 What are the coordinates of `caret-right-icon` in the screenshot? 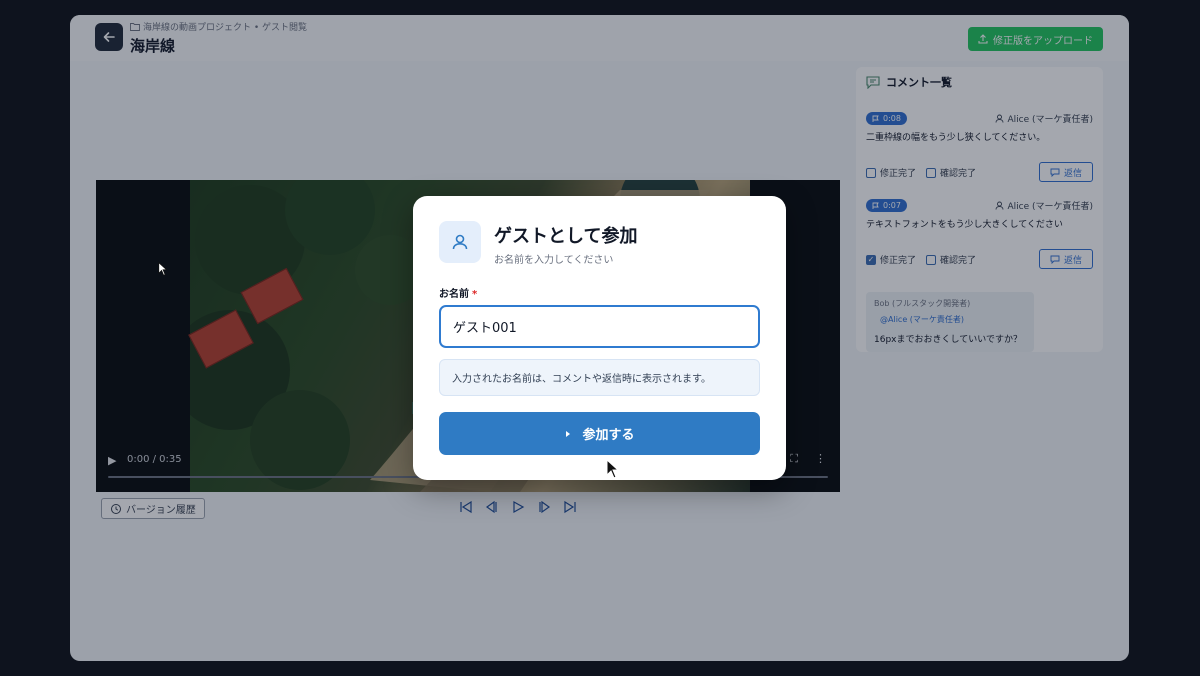 It's located at (568, 433).